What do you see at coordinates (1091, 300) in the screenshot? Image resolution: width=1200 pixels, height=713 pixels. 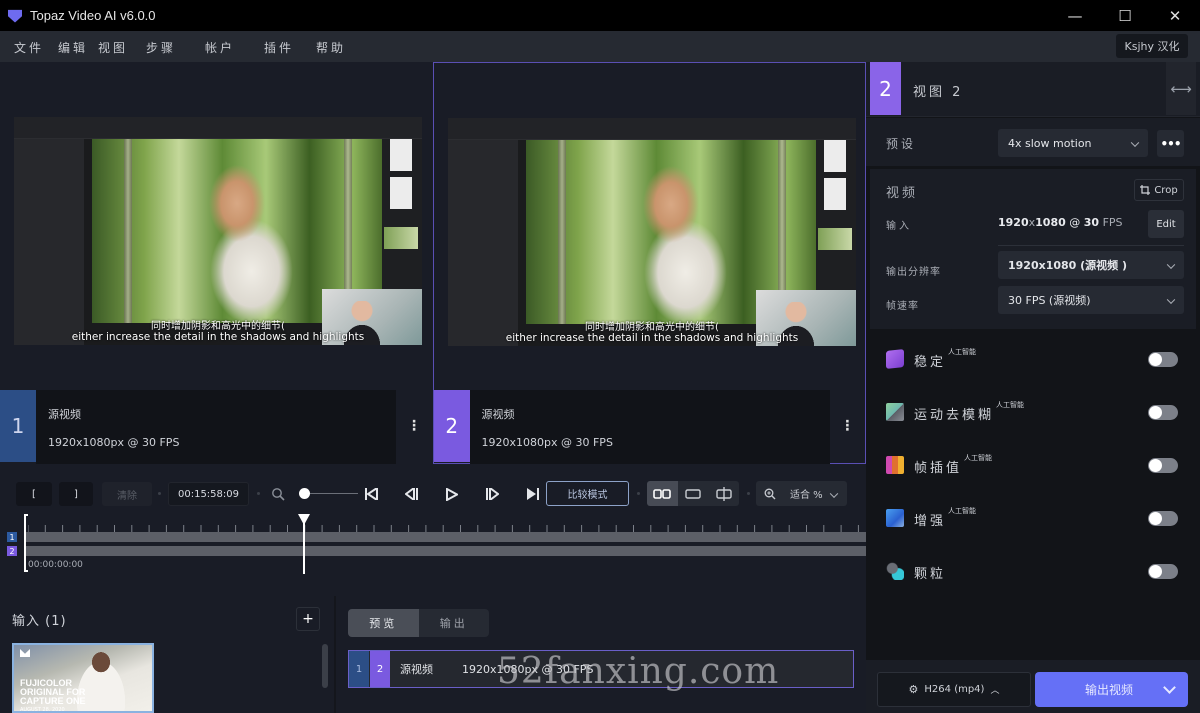 I see `frame-rate-dropdown: 30 FPS (源视频)` at bounding box center [1091, 300].